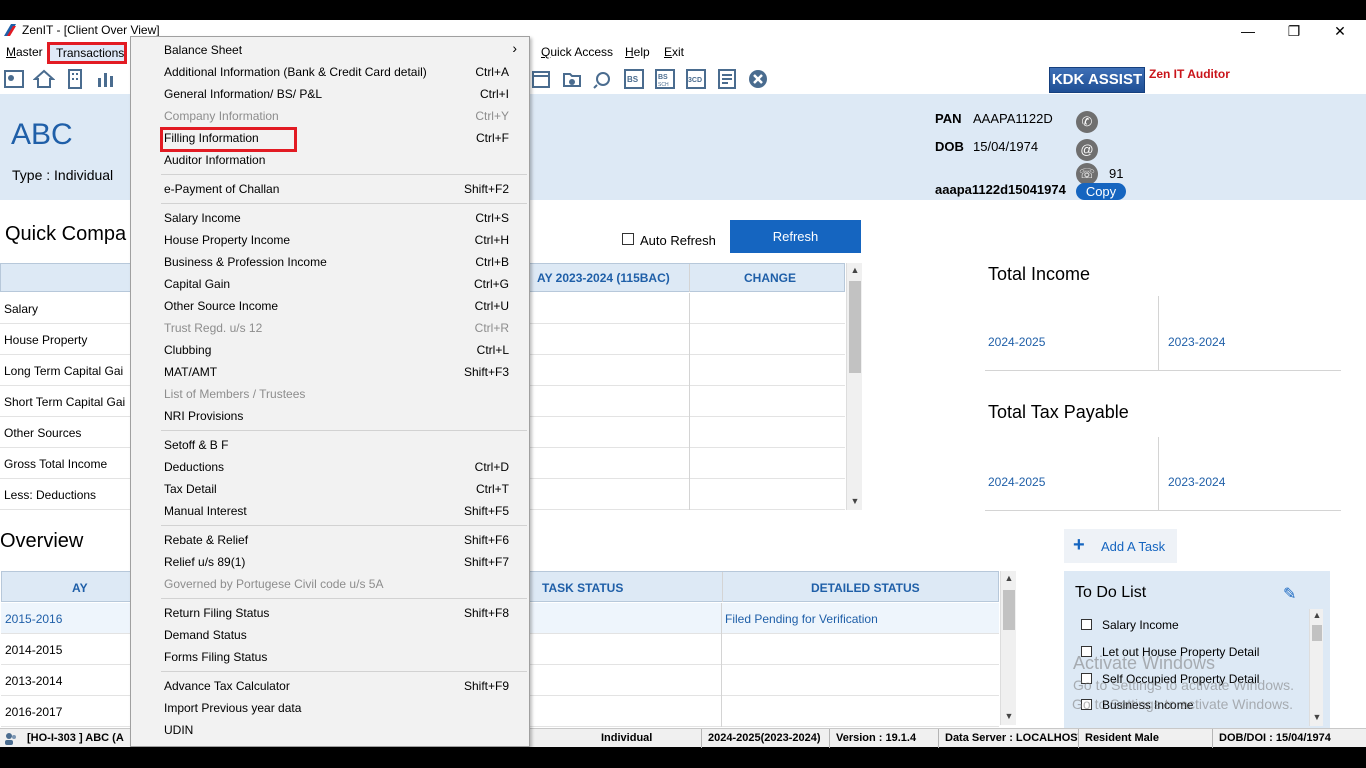  What do you see at coordinates (674, 52) in the screenshot?
I see `menu-exit: Exit` at bounding box center [674, 52].